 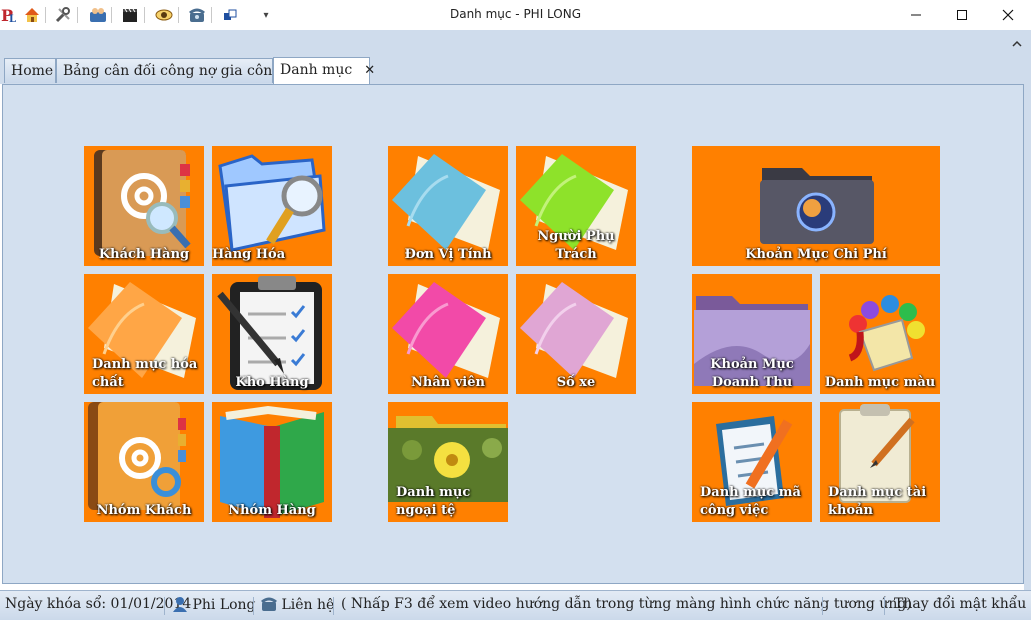 I want to click on window-title: Danh mục - PHI LONG, so click(x=515, y=14).